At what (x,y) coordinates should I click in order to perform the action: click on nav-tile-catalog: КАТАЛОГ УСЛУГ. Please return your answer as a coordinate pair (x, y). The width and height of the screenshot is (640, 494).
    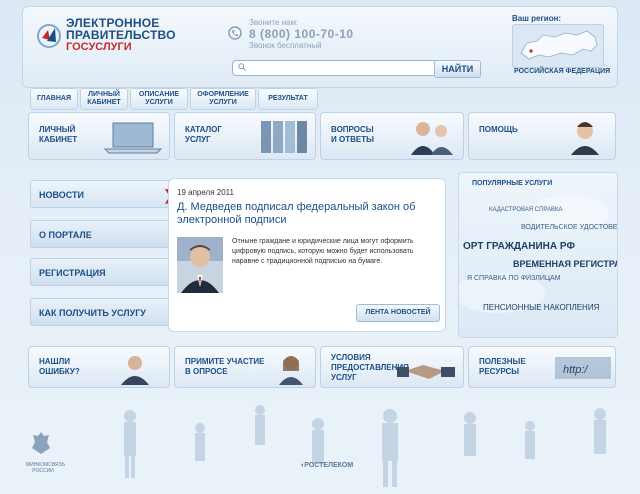
    Looking at the image, I should click on (245, 136).